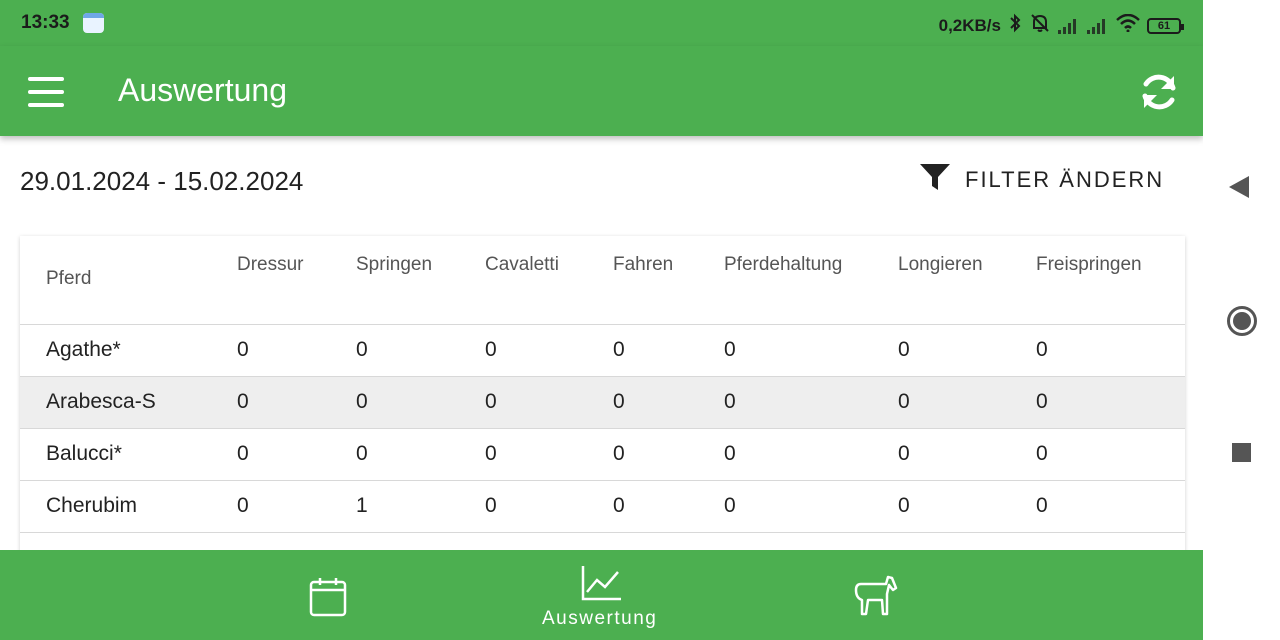  What do you see at coordinates (601, 23) in the screenshot?
I see `status-bar: 13:33 0,2KB/s 61` at bounding box center [601, 23].